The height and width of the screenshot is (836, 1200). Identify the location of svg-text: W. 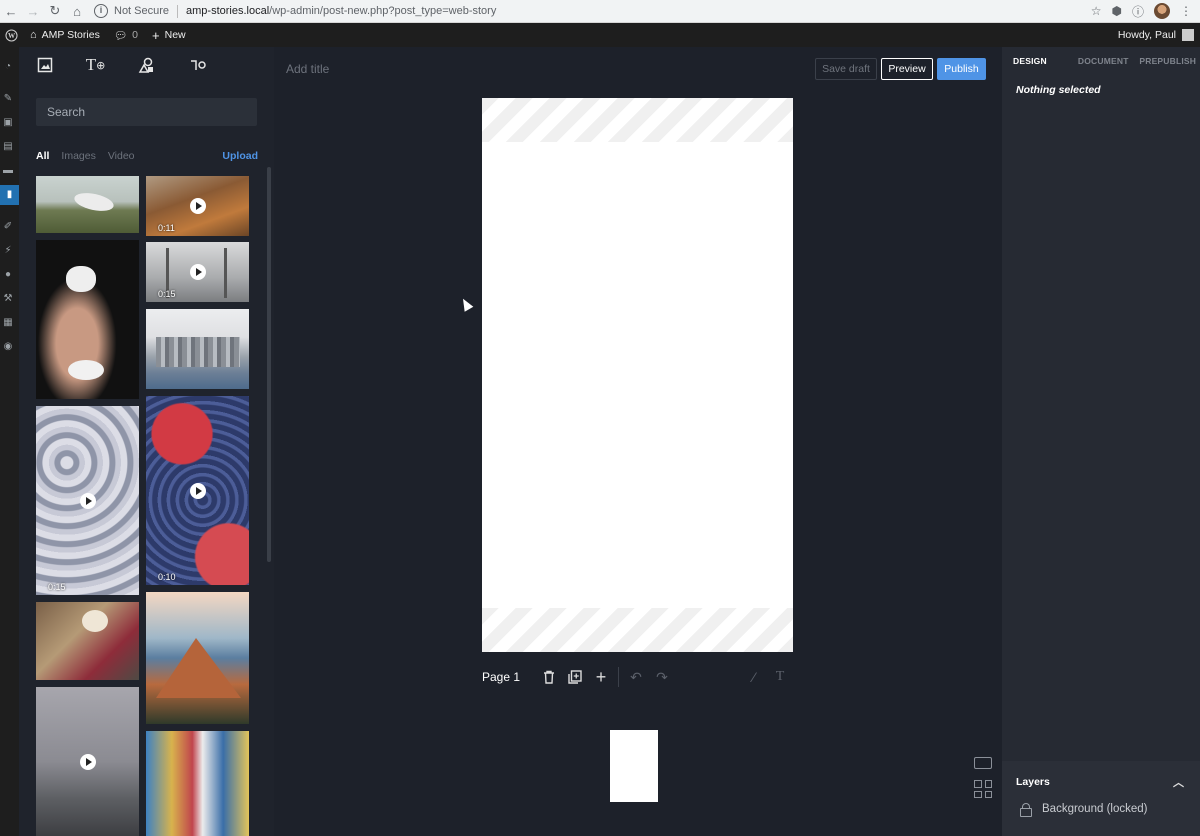
(11, 36).